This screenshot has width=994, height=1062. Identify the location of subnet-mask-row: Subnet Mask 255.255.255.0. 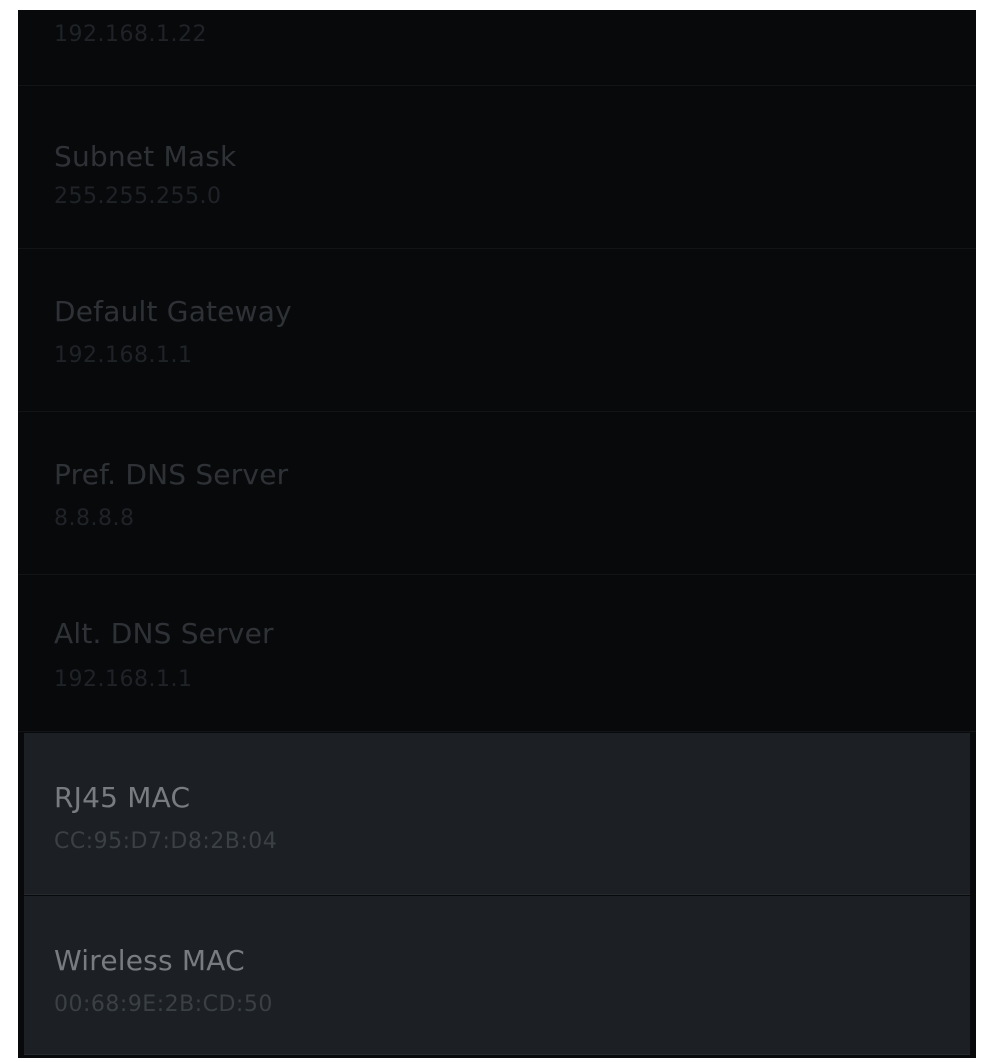
(497, 167).